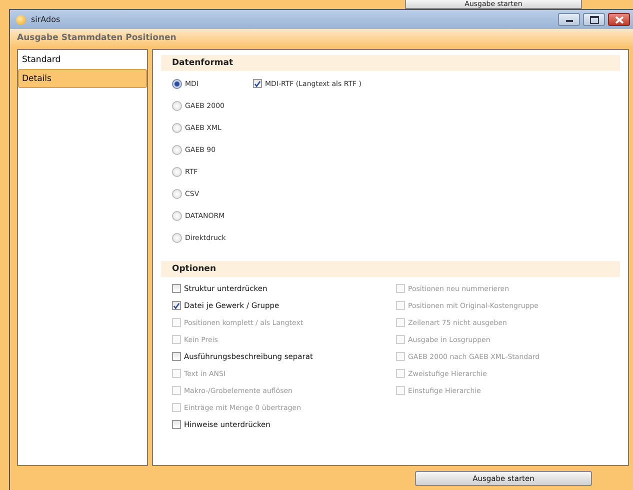 Image resolution: width=633 pixels, height=490 pixels. I want to click on section-header: Datenformat, so click(390, 63).